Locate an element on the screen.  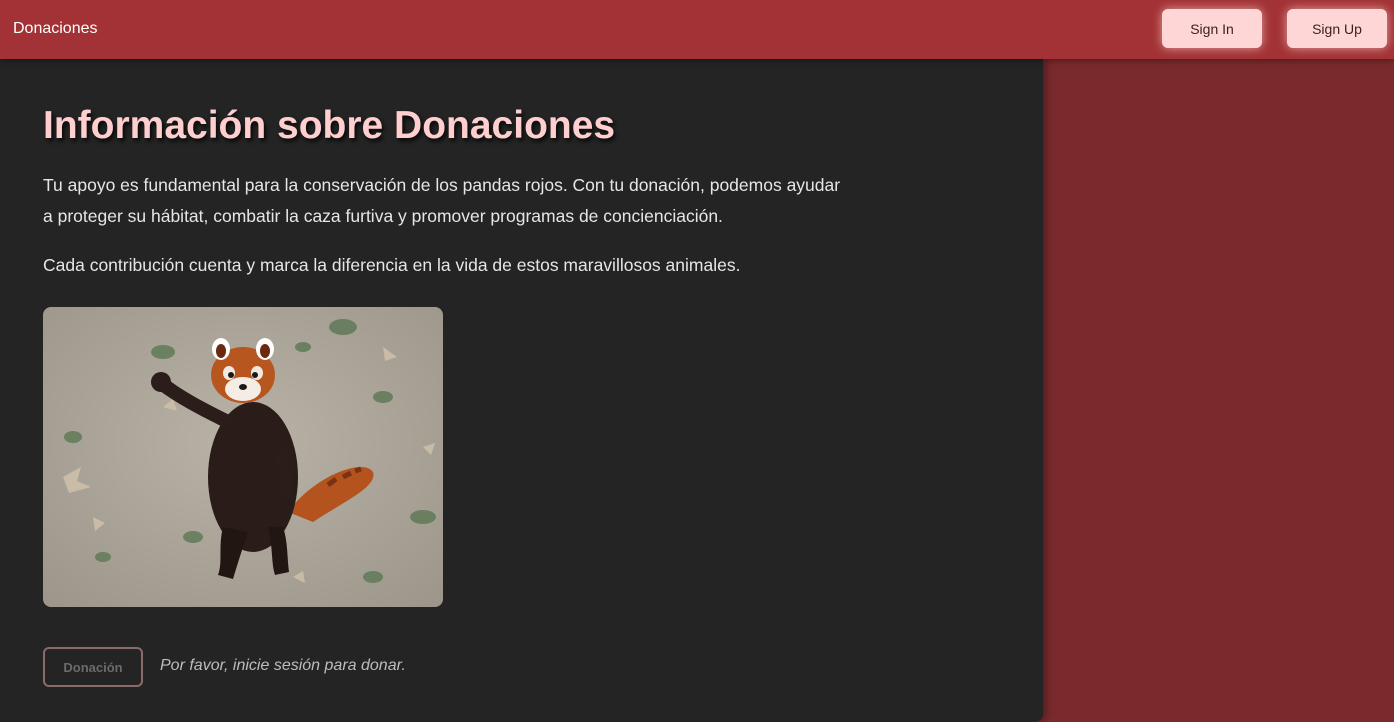
page-title: Información sobre Donaciones is located at coordinates (329, 125).